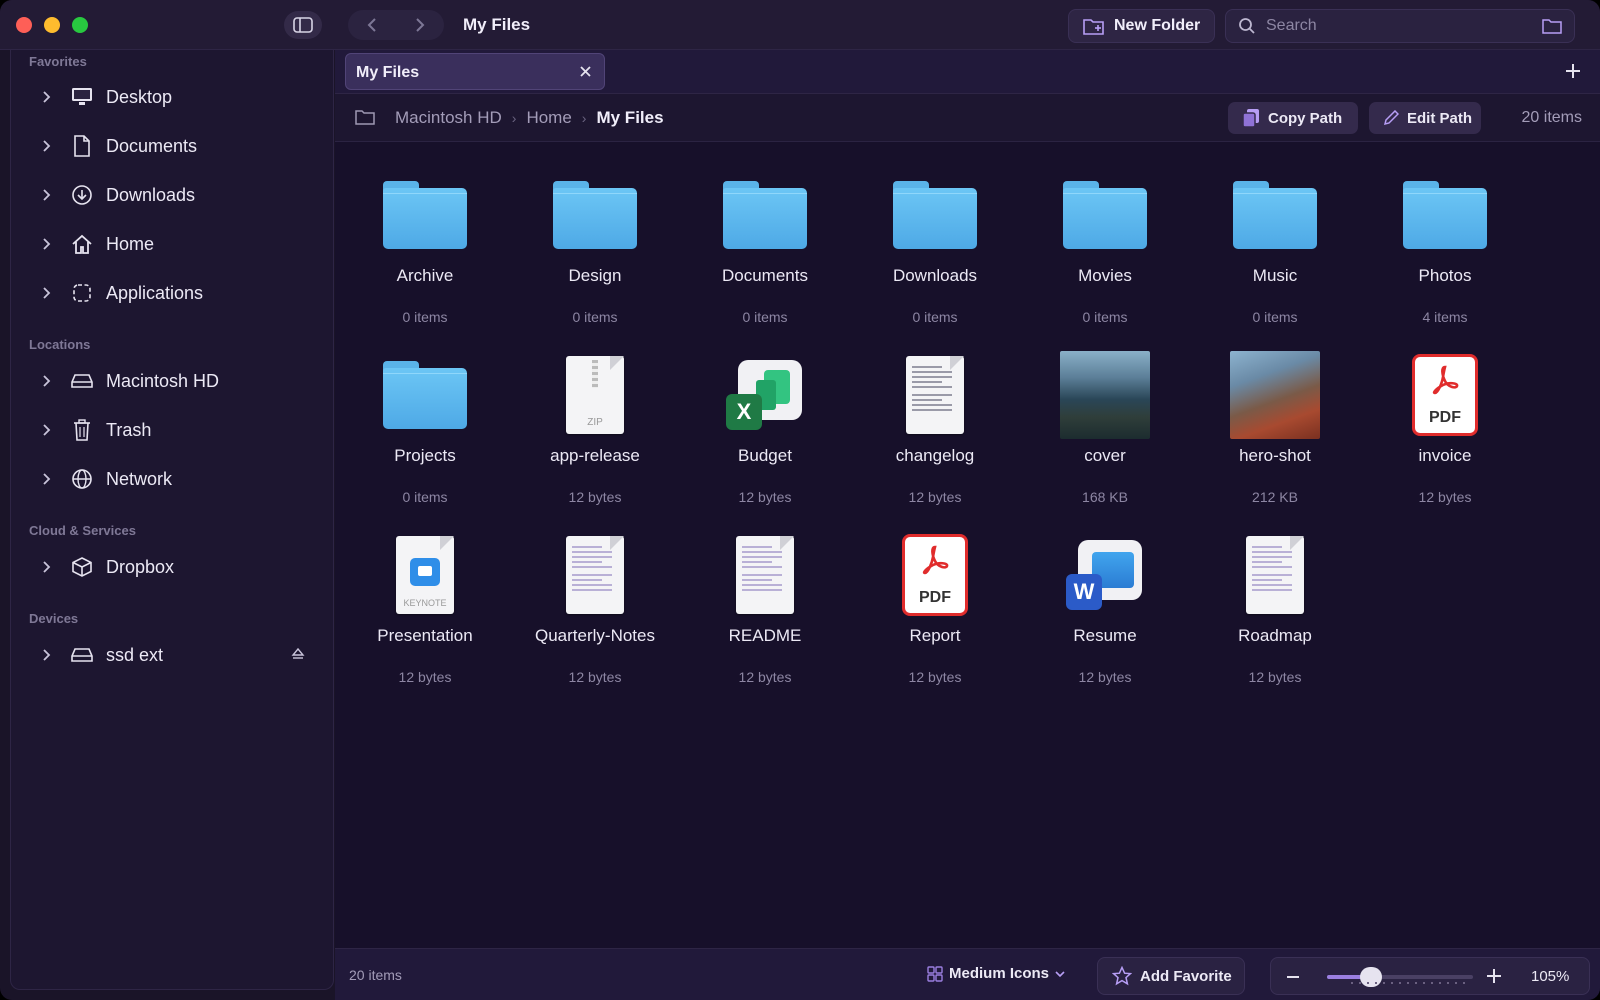  Describe the element at coordinates (1370, 977) in the screenshot. I see `zoom-slider-thumb` at that location.